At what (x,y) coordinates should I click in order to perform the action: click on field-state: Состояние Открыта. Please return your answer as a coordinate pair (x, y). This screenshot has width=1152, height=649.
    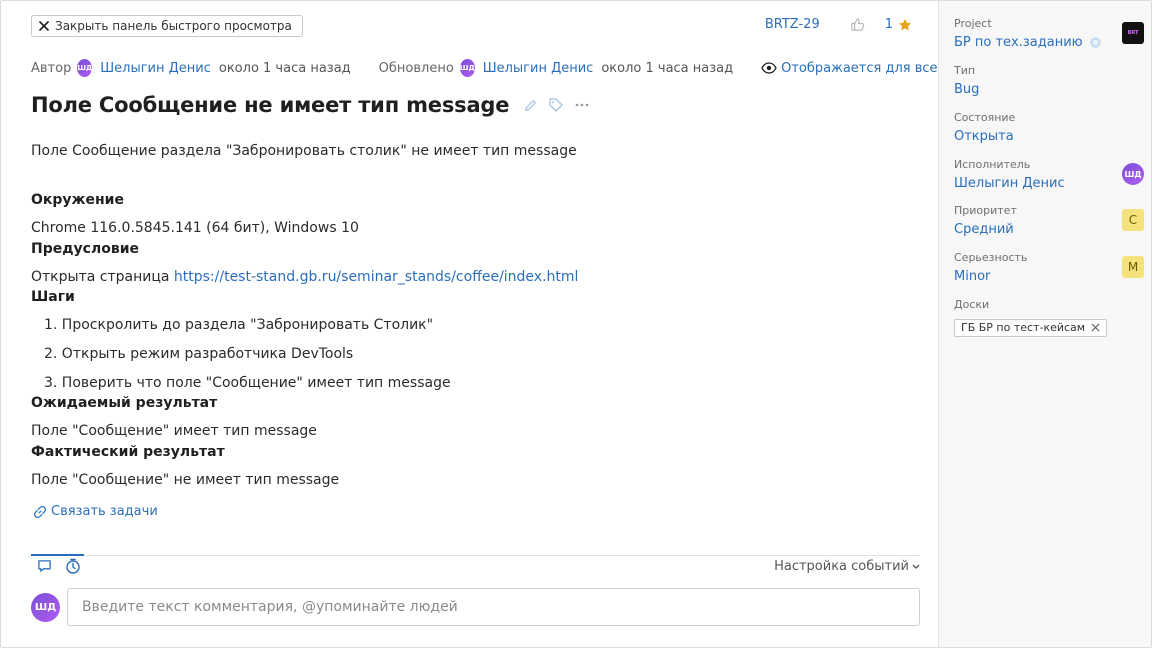
    Looking at the image, I should click on (1049, 127).